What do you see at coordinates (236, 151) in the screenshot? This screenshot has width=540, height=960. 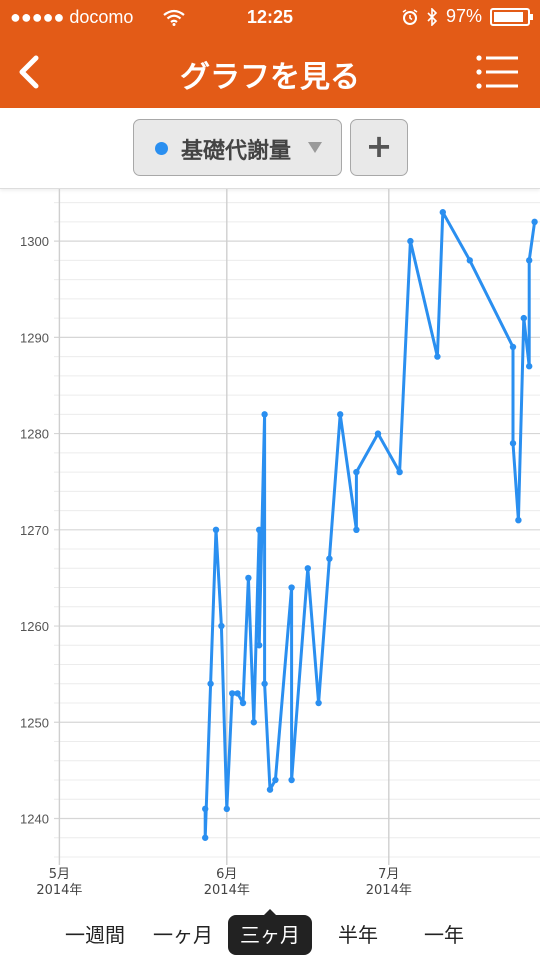 I see `metric-selector-label: 基礎代謝量` at bounding box center [236, 151].